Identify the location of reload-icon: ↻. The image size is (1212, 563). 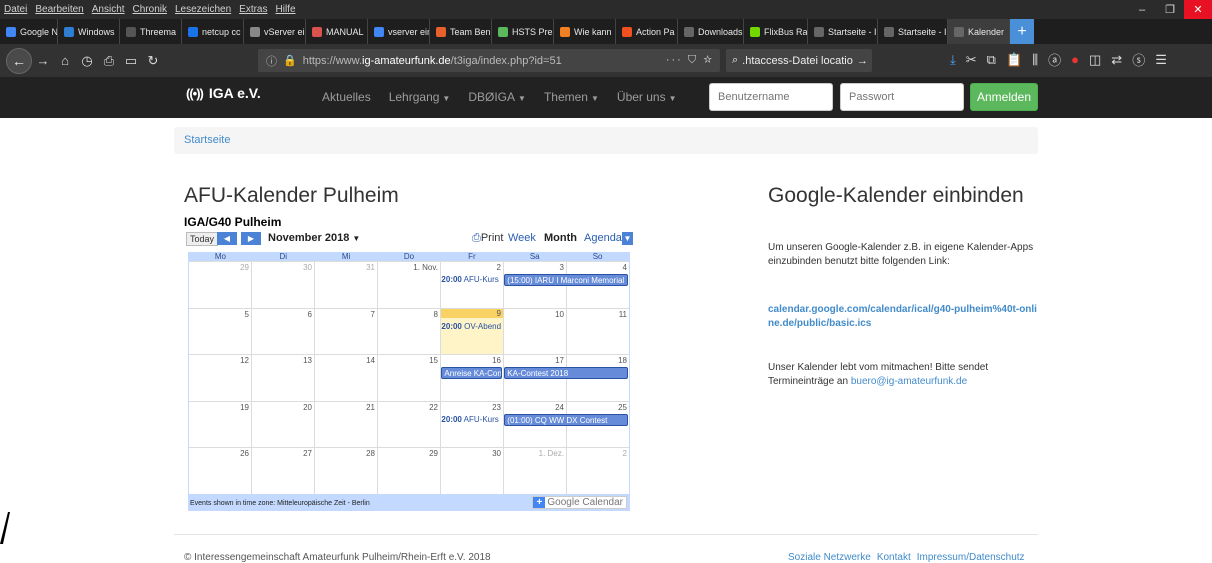
(153, 61).